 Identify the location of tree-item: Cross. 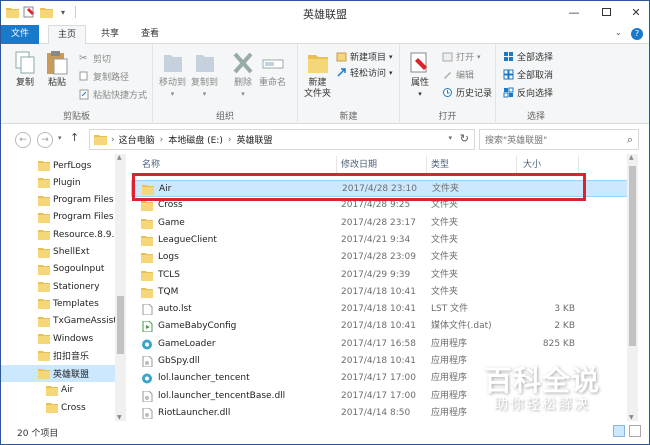
(58, 407).